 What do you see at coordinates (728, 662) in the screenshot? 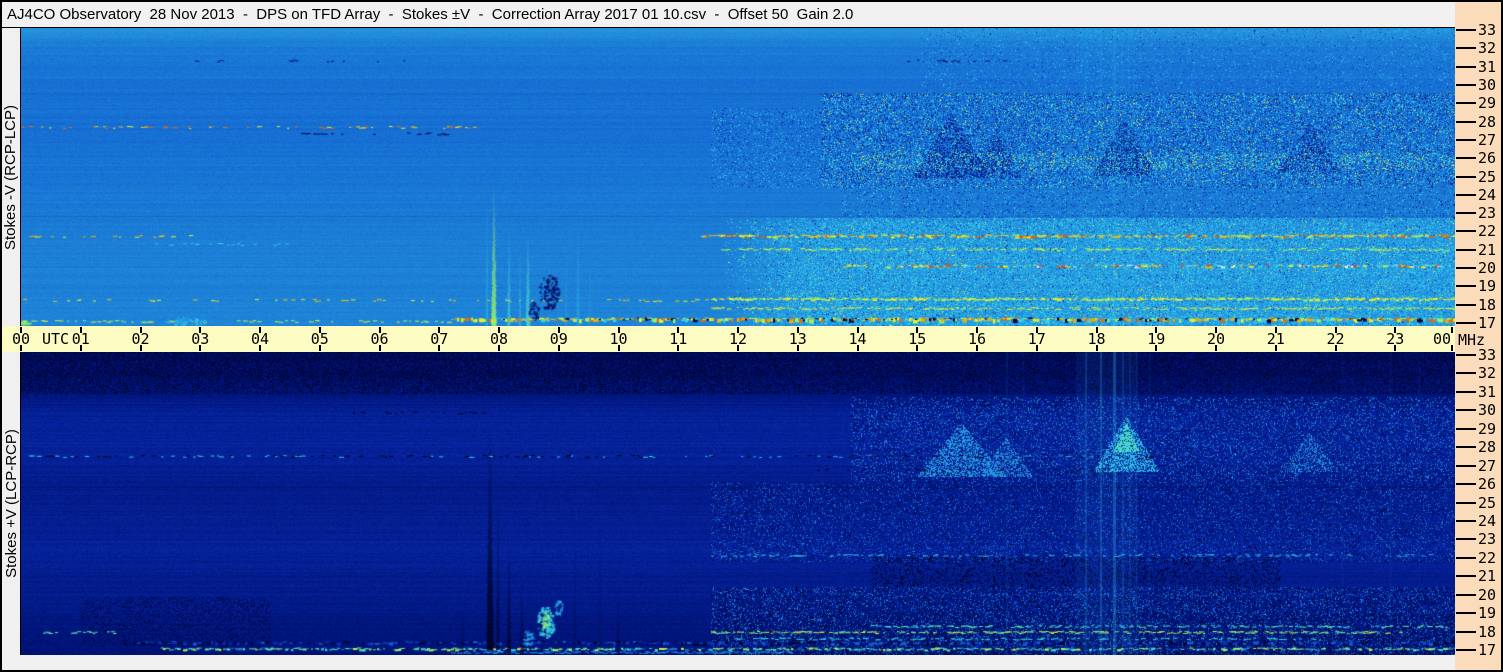
I see `bottom-margin-strip` at bounding box center [728, 662].